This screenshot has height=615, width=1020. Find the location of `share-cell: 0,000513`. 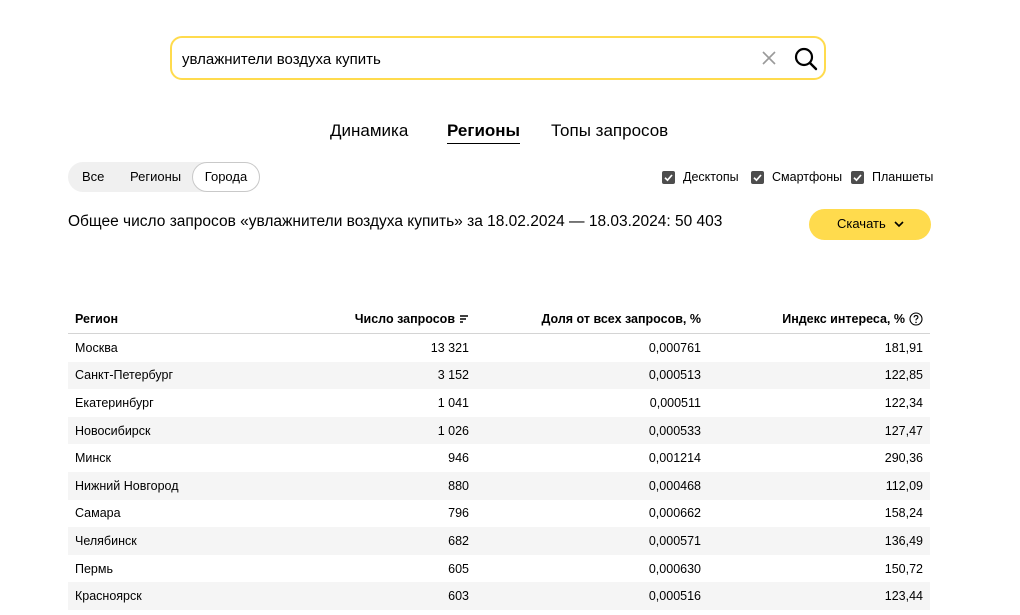

share-cell: 0,000513 is located at coordinates (585, 375).